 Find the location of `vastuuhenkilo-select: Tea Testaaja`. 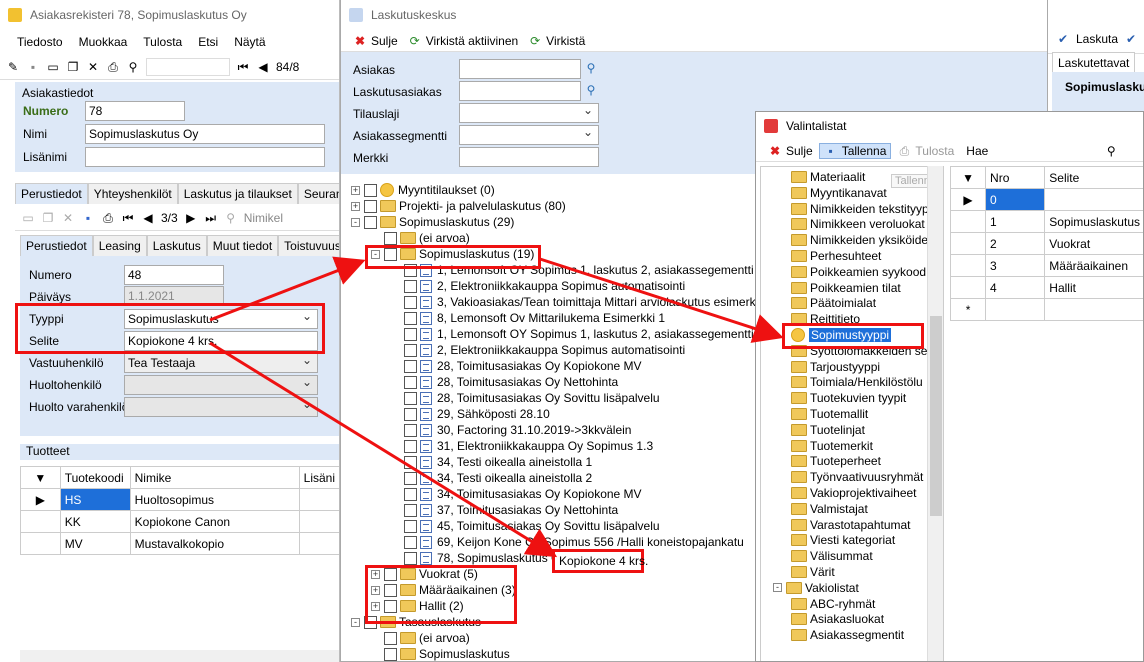

vastuuhenkilo-select: Tea Testaaja is located at coordinates (221, 363).